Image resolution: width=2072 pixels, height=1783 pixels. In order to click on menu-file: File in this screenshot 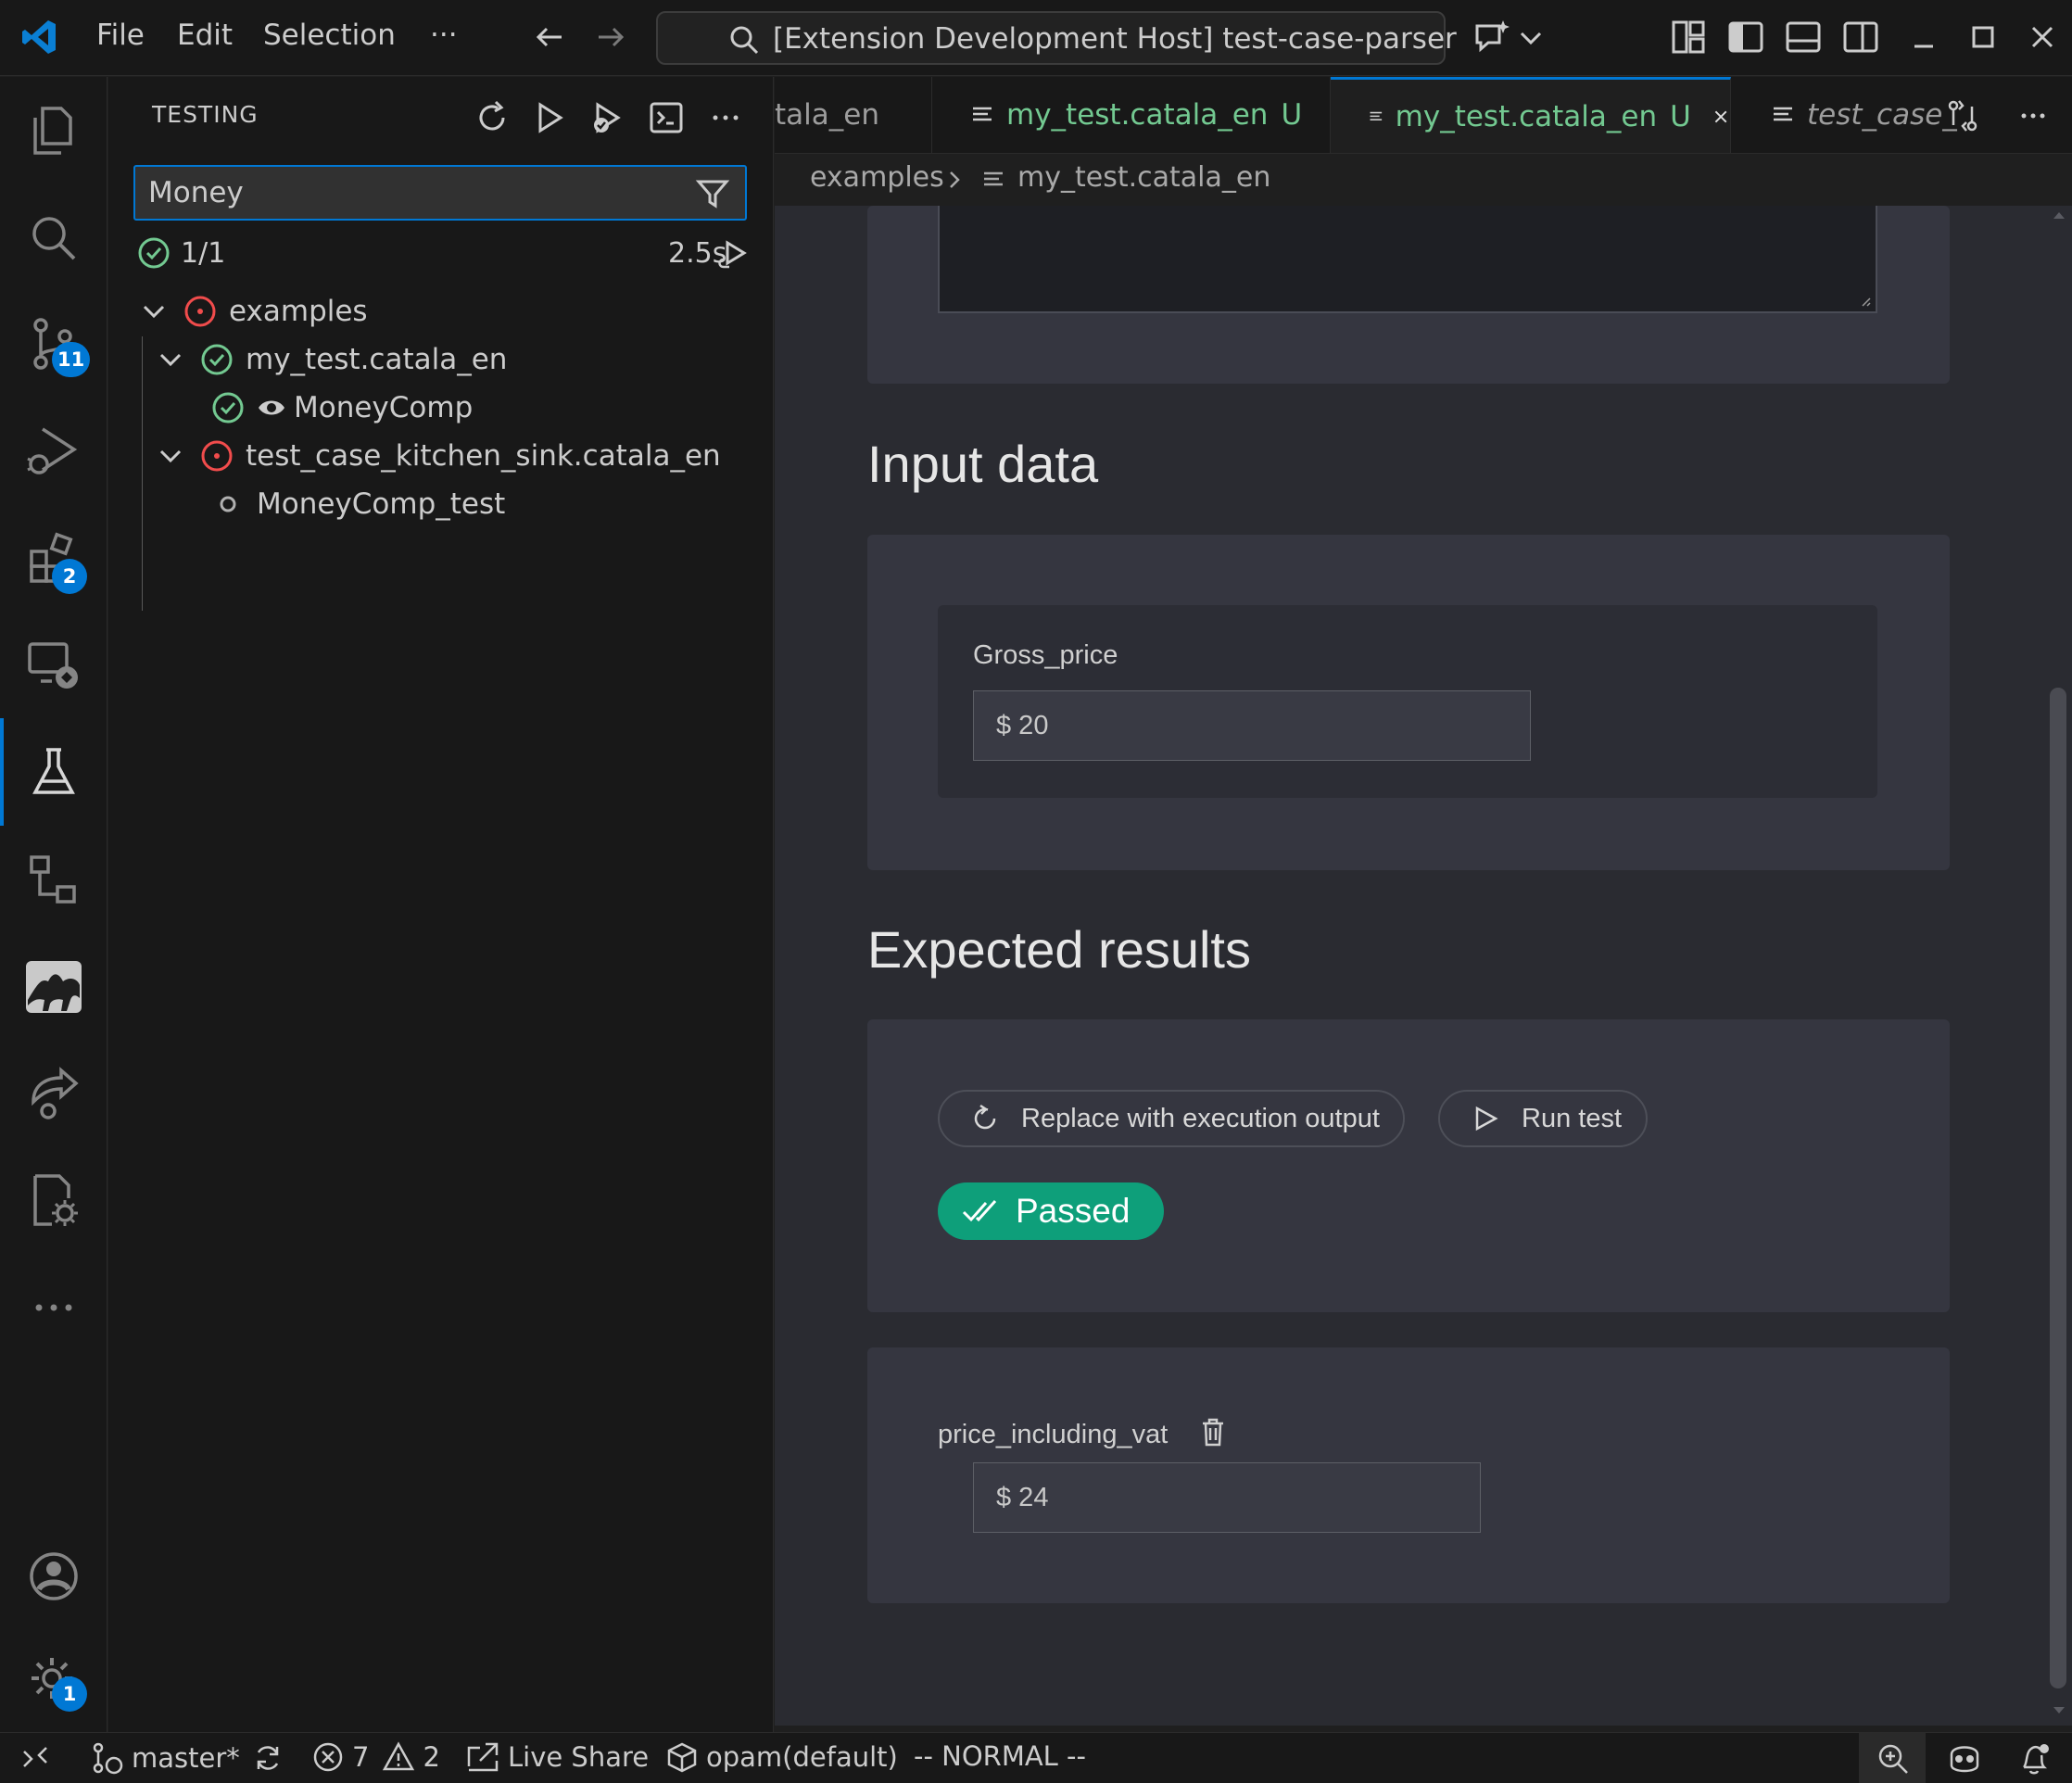, I will do `click(120, 35)`.